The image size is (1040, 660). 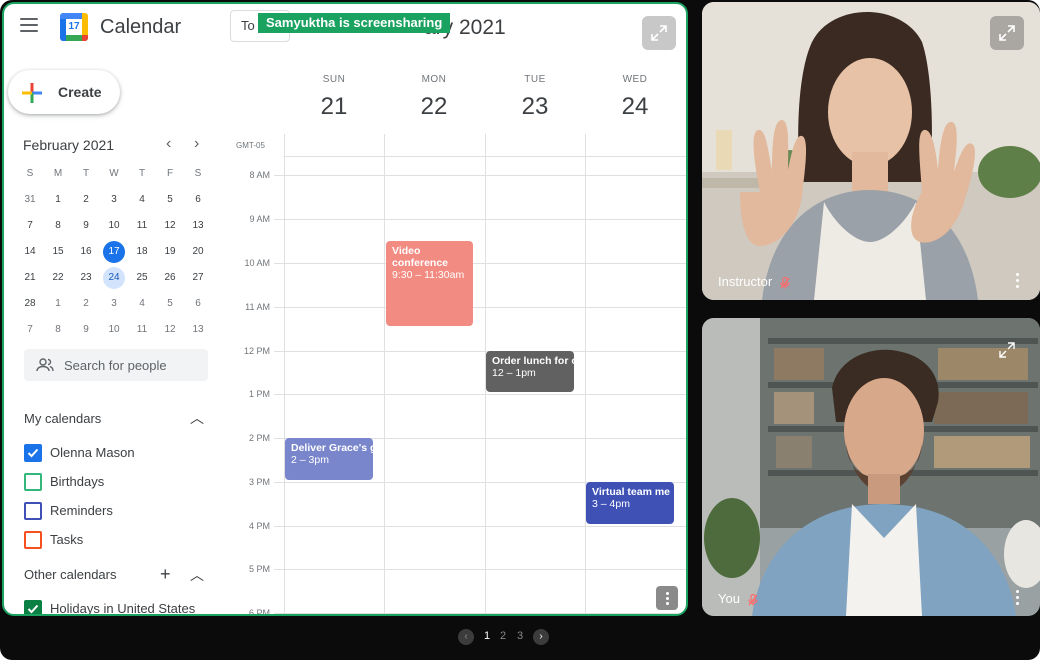 What do you see at coordinates (30, 304) in the screenshot?
I see `mini-day: 28` at bounding box center [30, 304].